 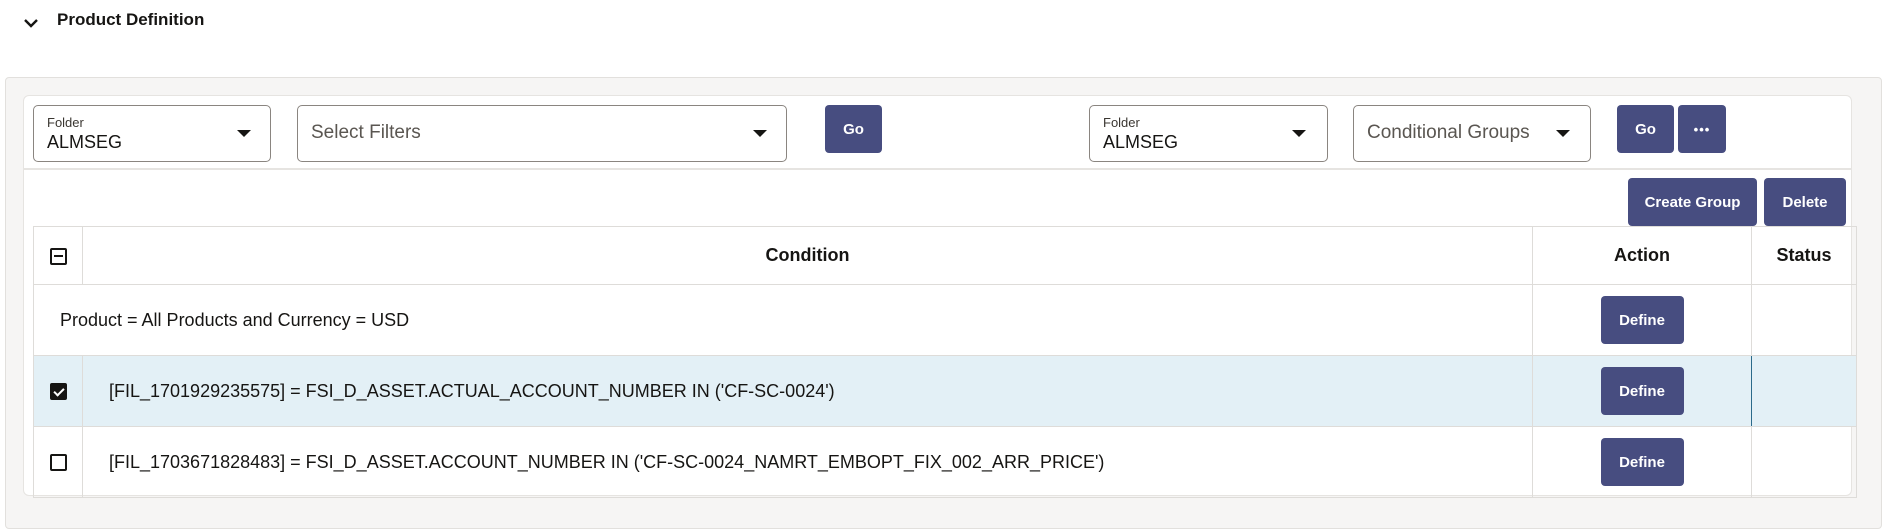 I want to click on conditional-groups-select: Conditional Groups, so click(x=1472, y=133).